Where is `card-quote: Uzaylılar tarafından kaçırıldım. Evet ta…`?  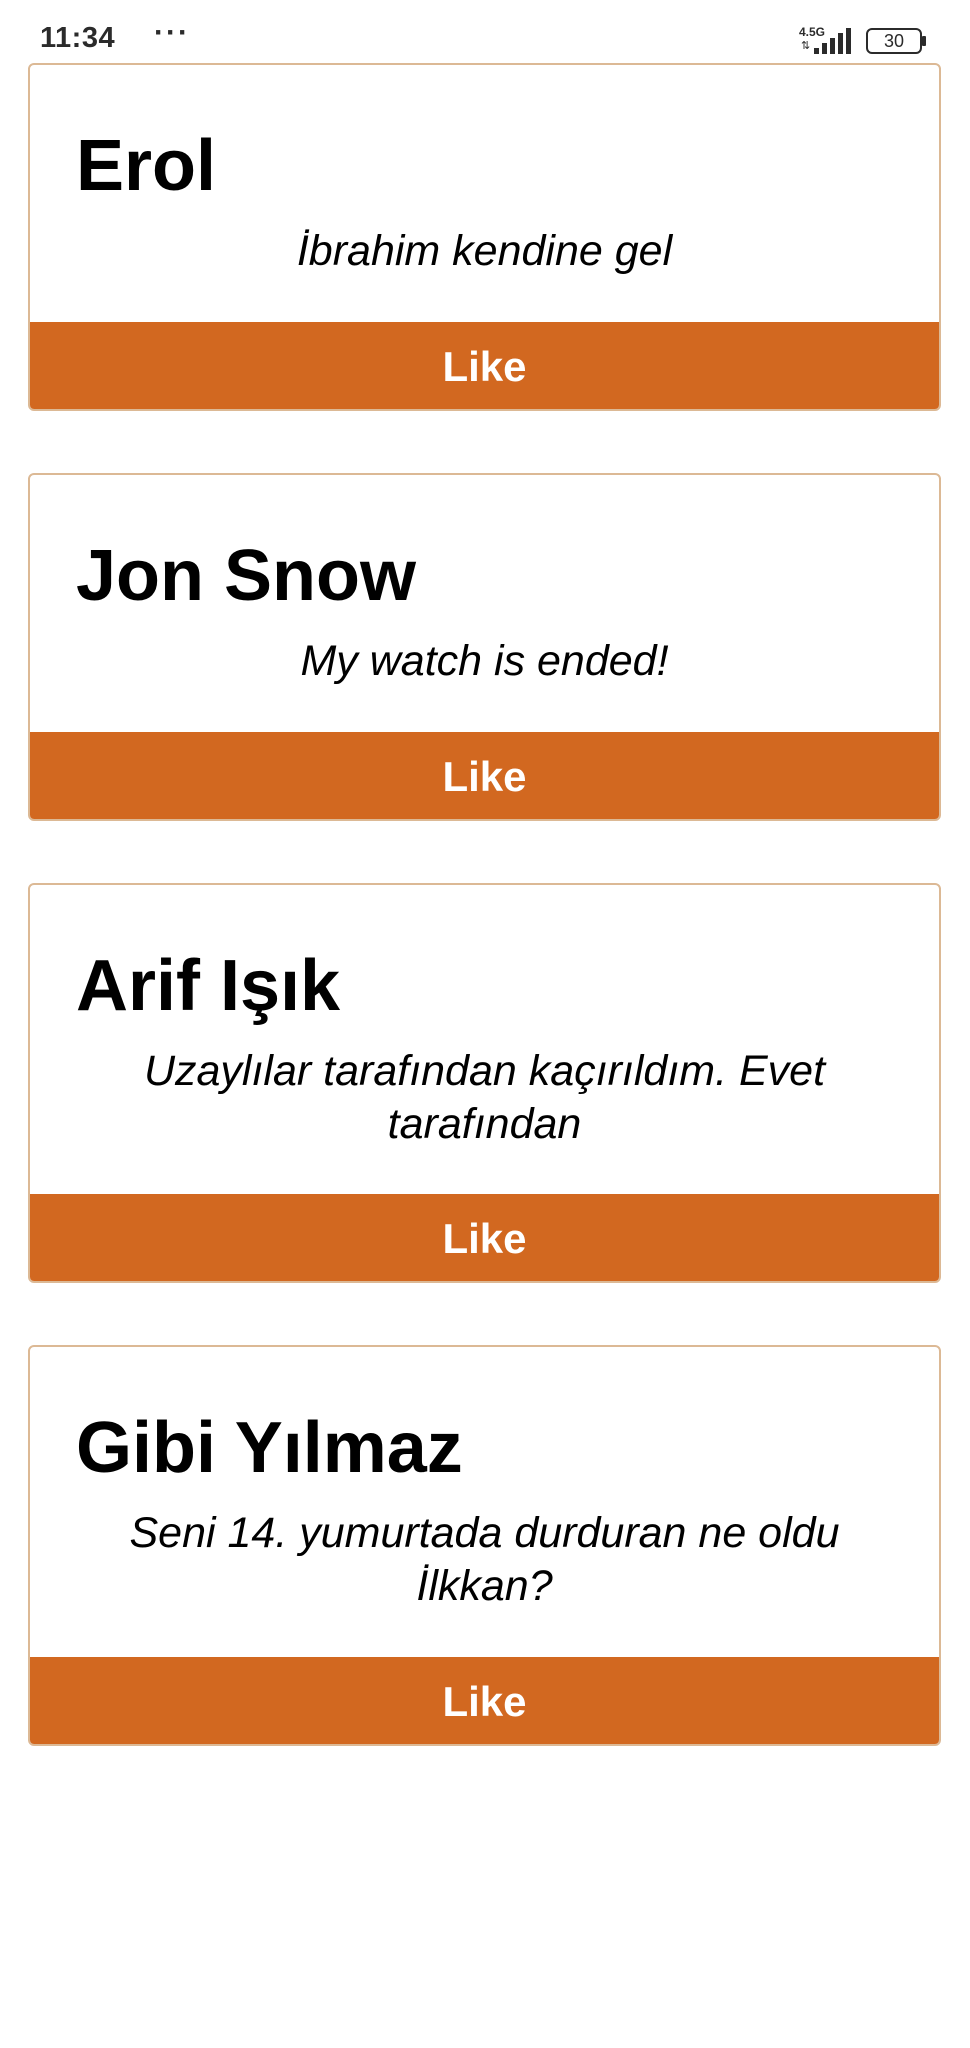 card-quote: Uzaylılar tarafından kaçırıldım. Evet ta… is located at coordinates (484, 1097).